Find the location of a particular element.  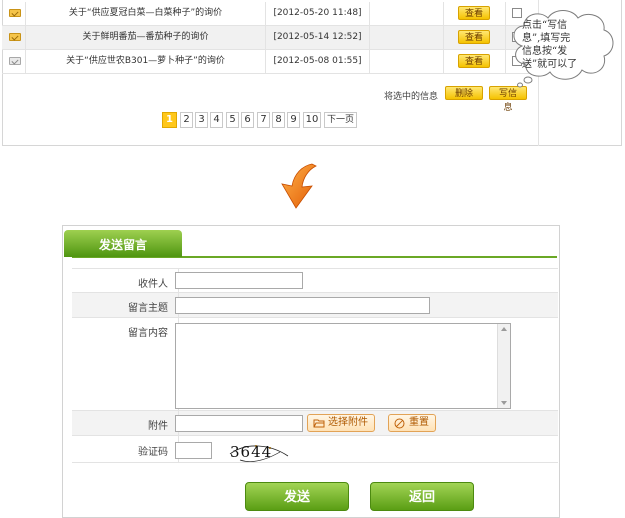

tab-label: 发送留言 is located at coordinates (122, 245).